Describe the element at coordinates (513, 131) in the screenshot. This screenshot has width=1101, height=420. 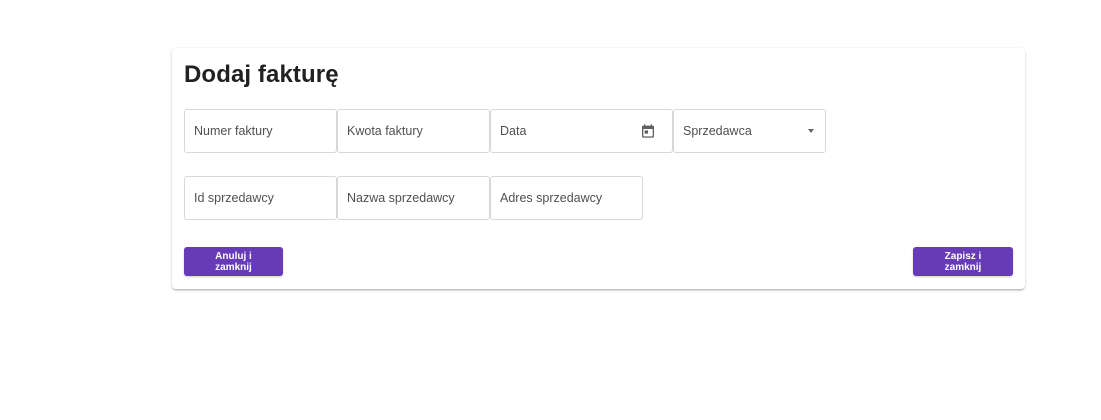
I see `date-label: Data` at that location.